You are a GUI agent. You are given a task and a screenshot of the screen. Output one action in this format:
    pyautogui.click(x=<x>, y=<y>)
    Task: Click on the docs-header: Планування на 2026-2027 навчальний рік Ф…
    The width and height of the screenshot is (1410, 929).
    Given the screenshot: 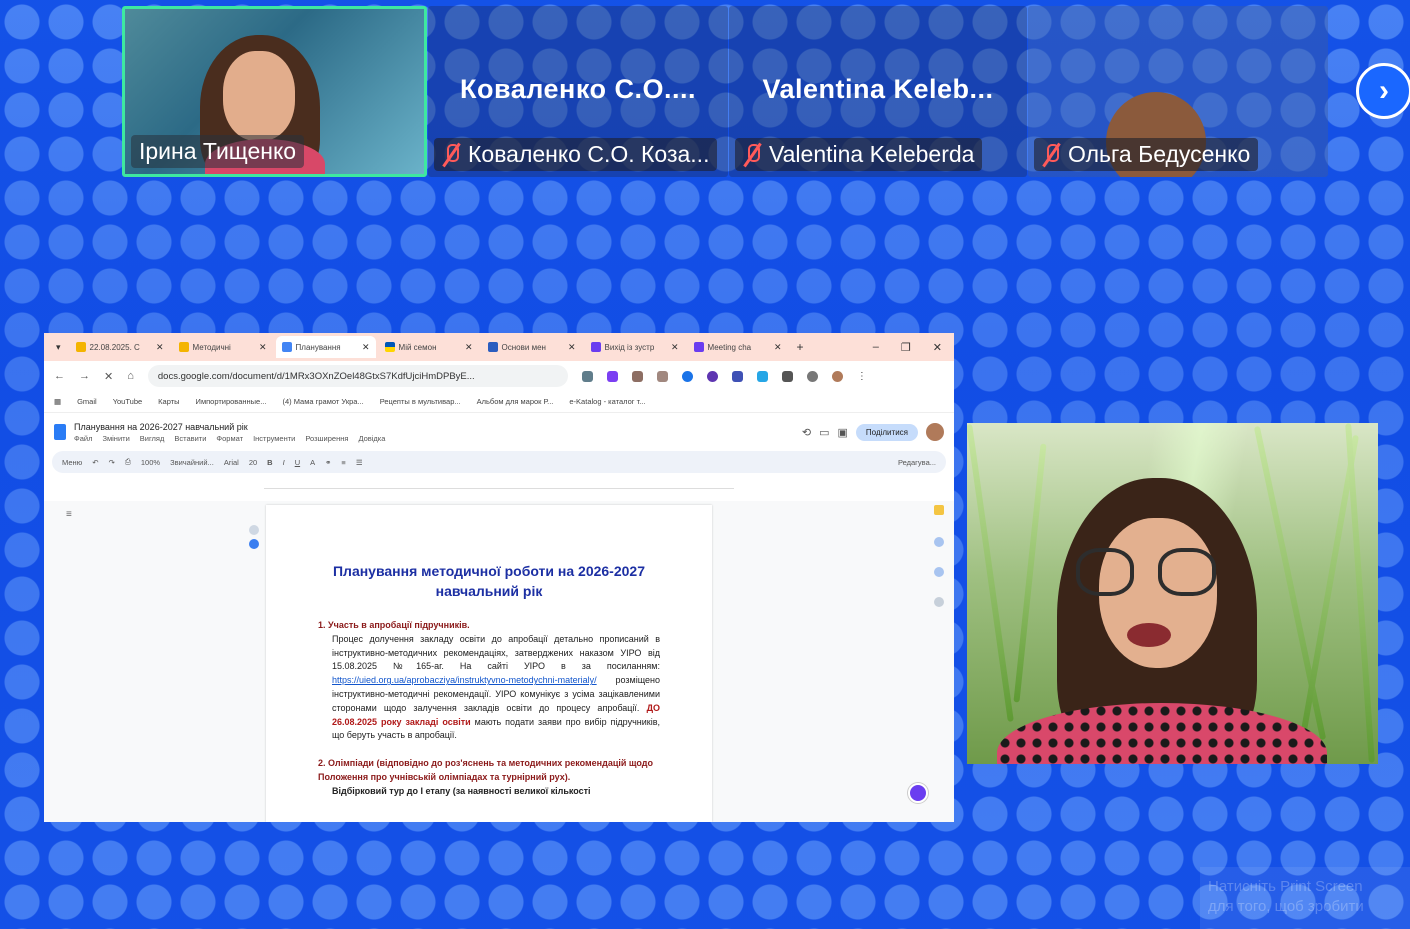 What is the action you would take?
    pyautogui.click(x=499, y=432)
    